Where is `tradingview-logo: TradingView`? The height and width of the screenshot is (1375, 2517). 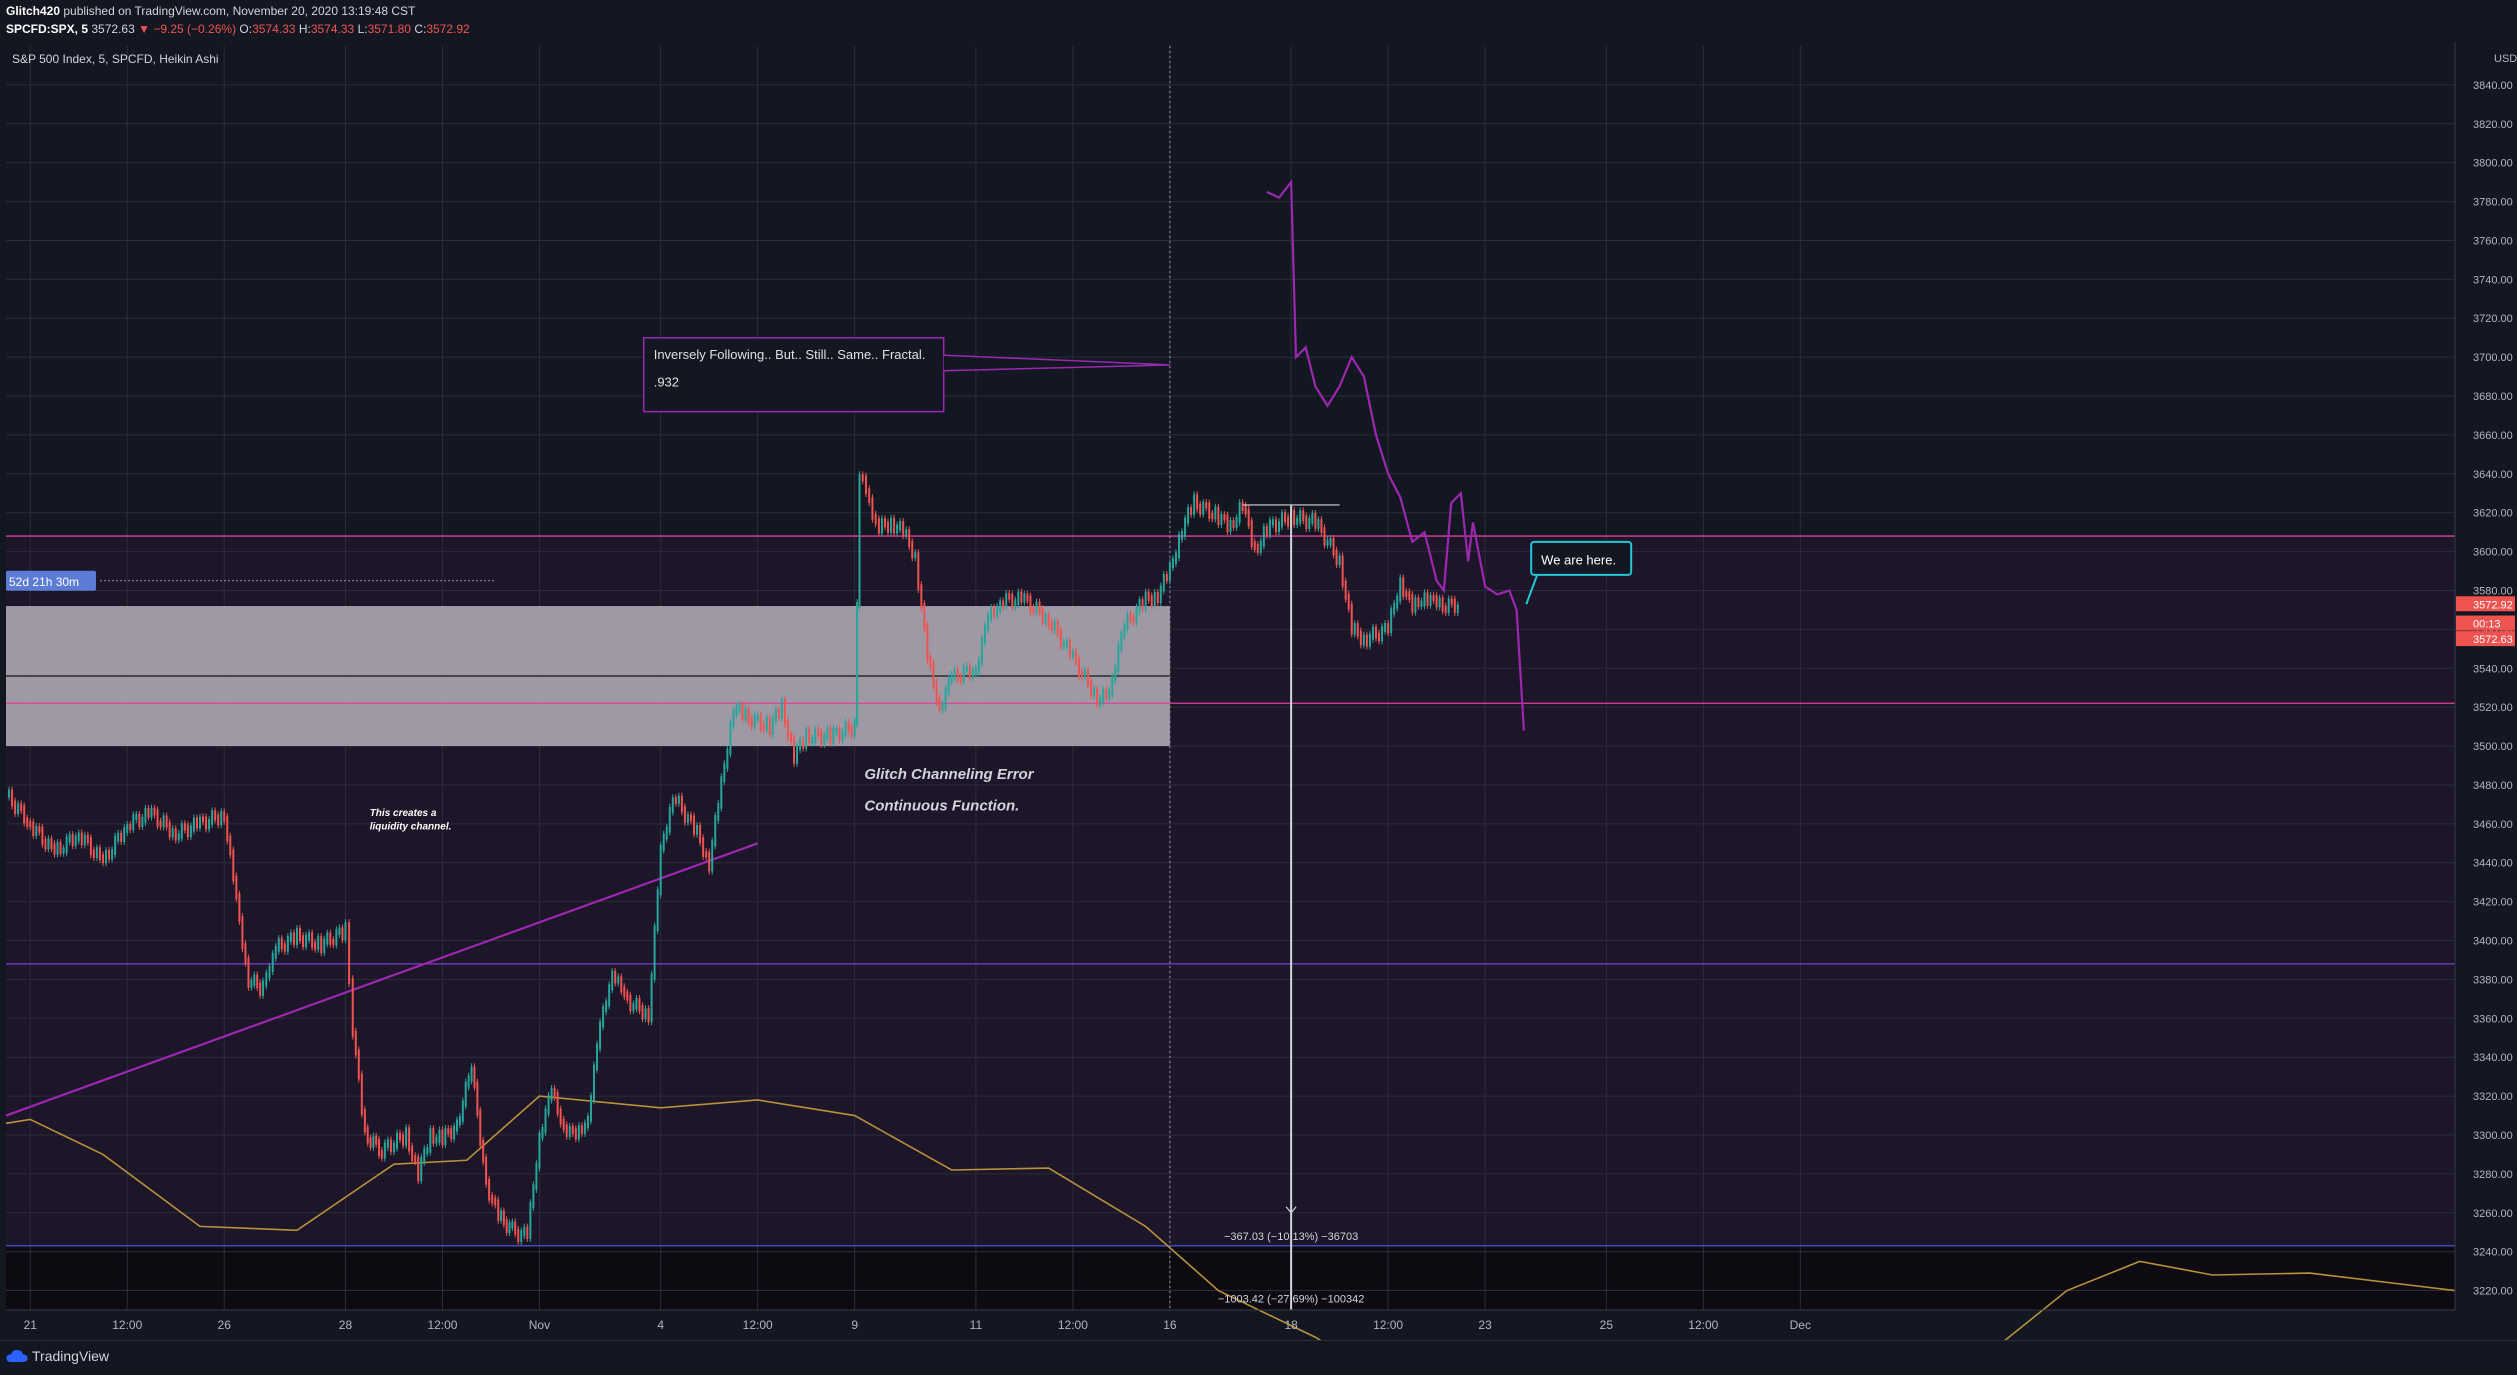 tradingview-logo: TradingView is located at coordinates (57, 1356).